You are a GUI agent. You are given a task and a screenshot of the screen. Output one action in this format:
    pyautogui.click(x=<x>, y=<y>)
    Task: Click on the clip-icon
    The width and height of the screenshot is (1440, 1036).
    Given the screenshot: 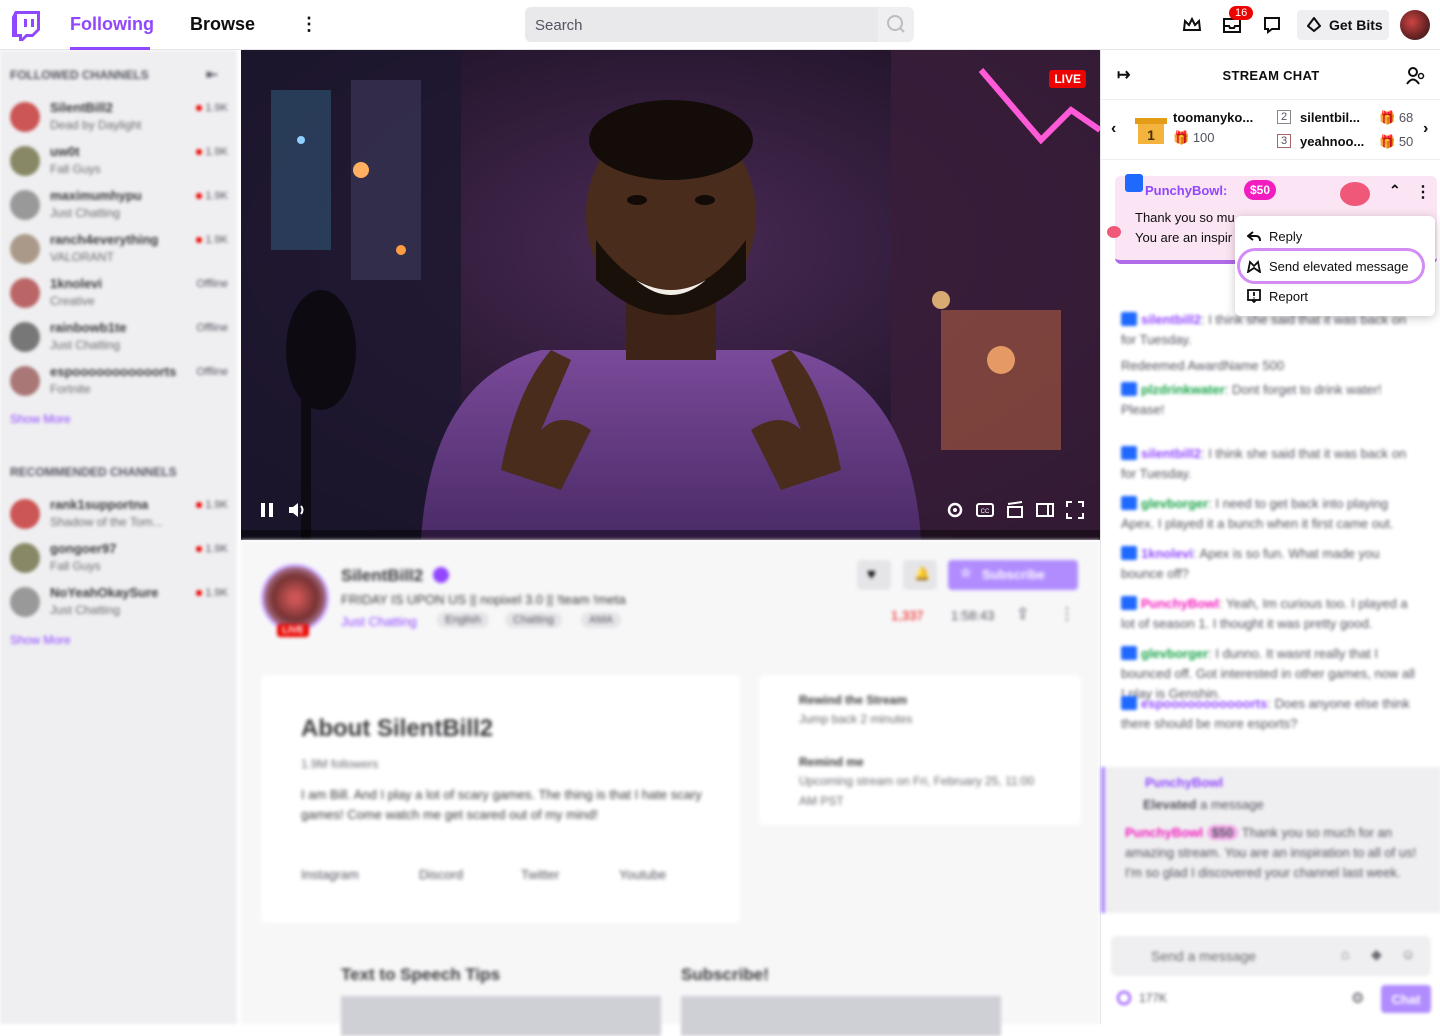 What is the action you would take?
    pyautogui.click(x=1015, y=510)
    